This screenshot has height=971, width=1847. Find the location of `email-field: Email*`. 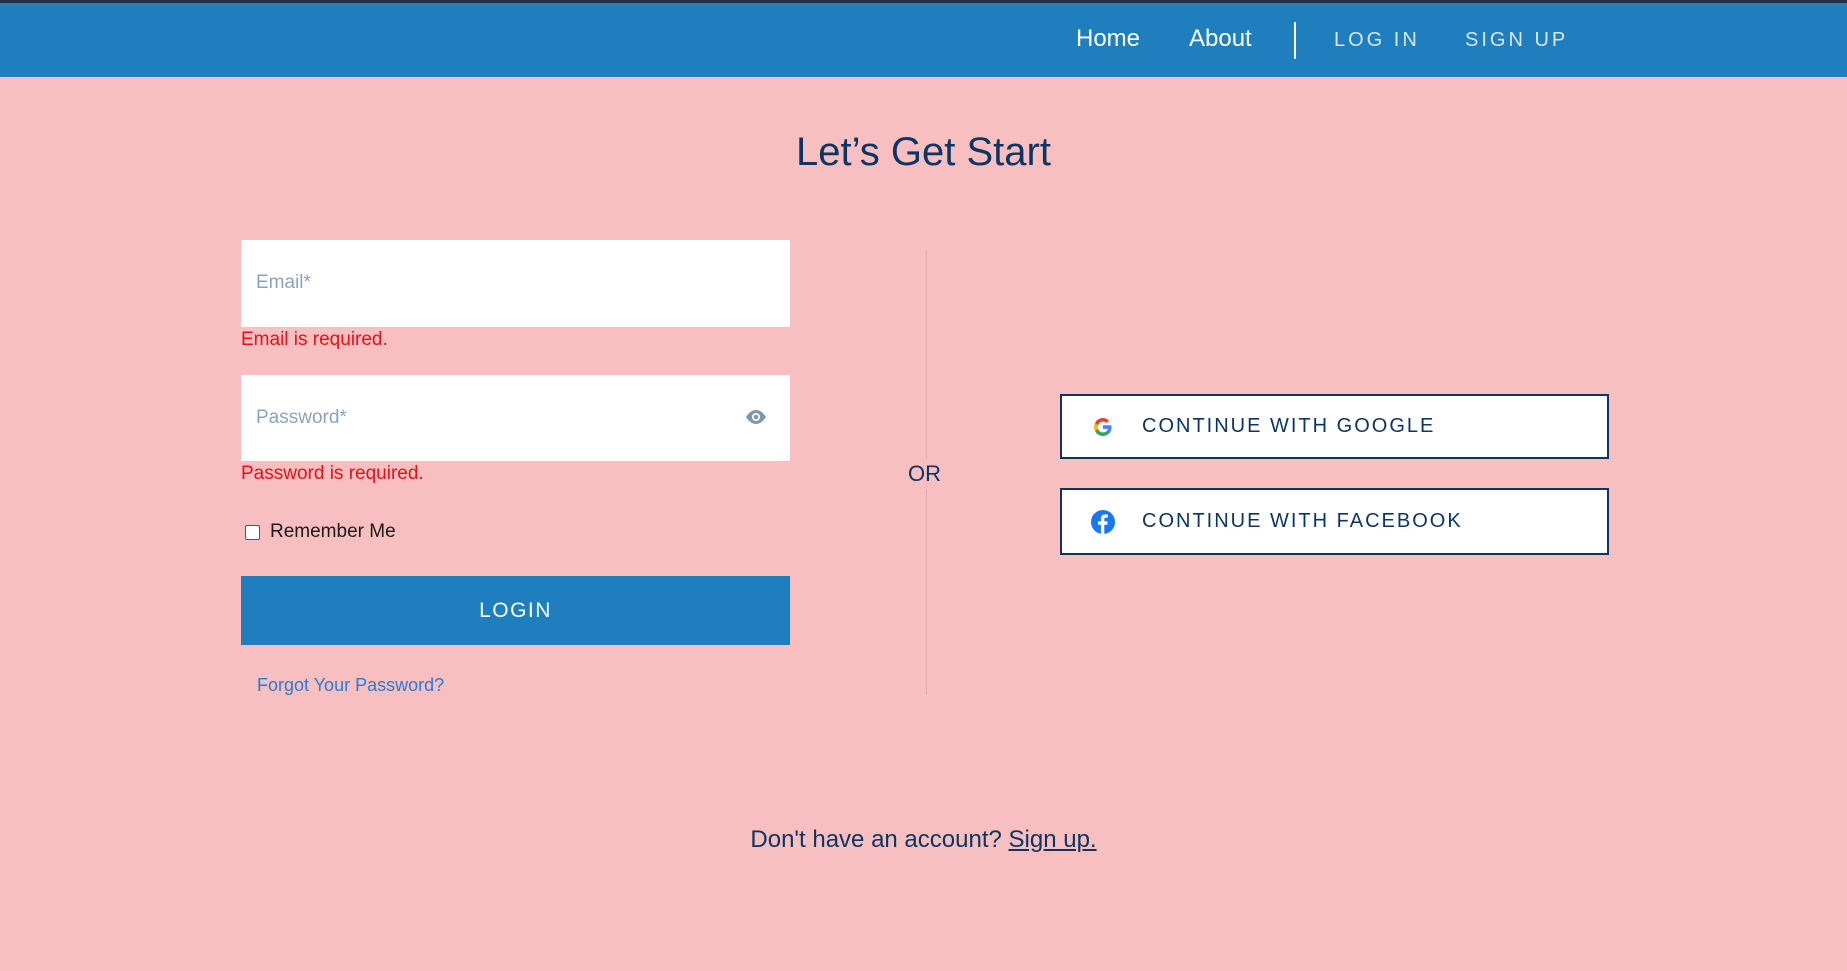

email-field: Email* is located at coordinates (515, 283).